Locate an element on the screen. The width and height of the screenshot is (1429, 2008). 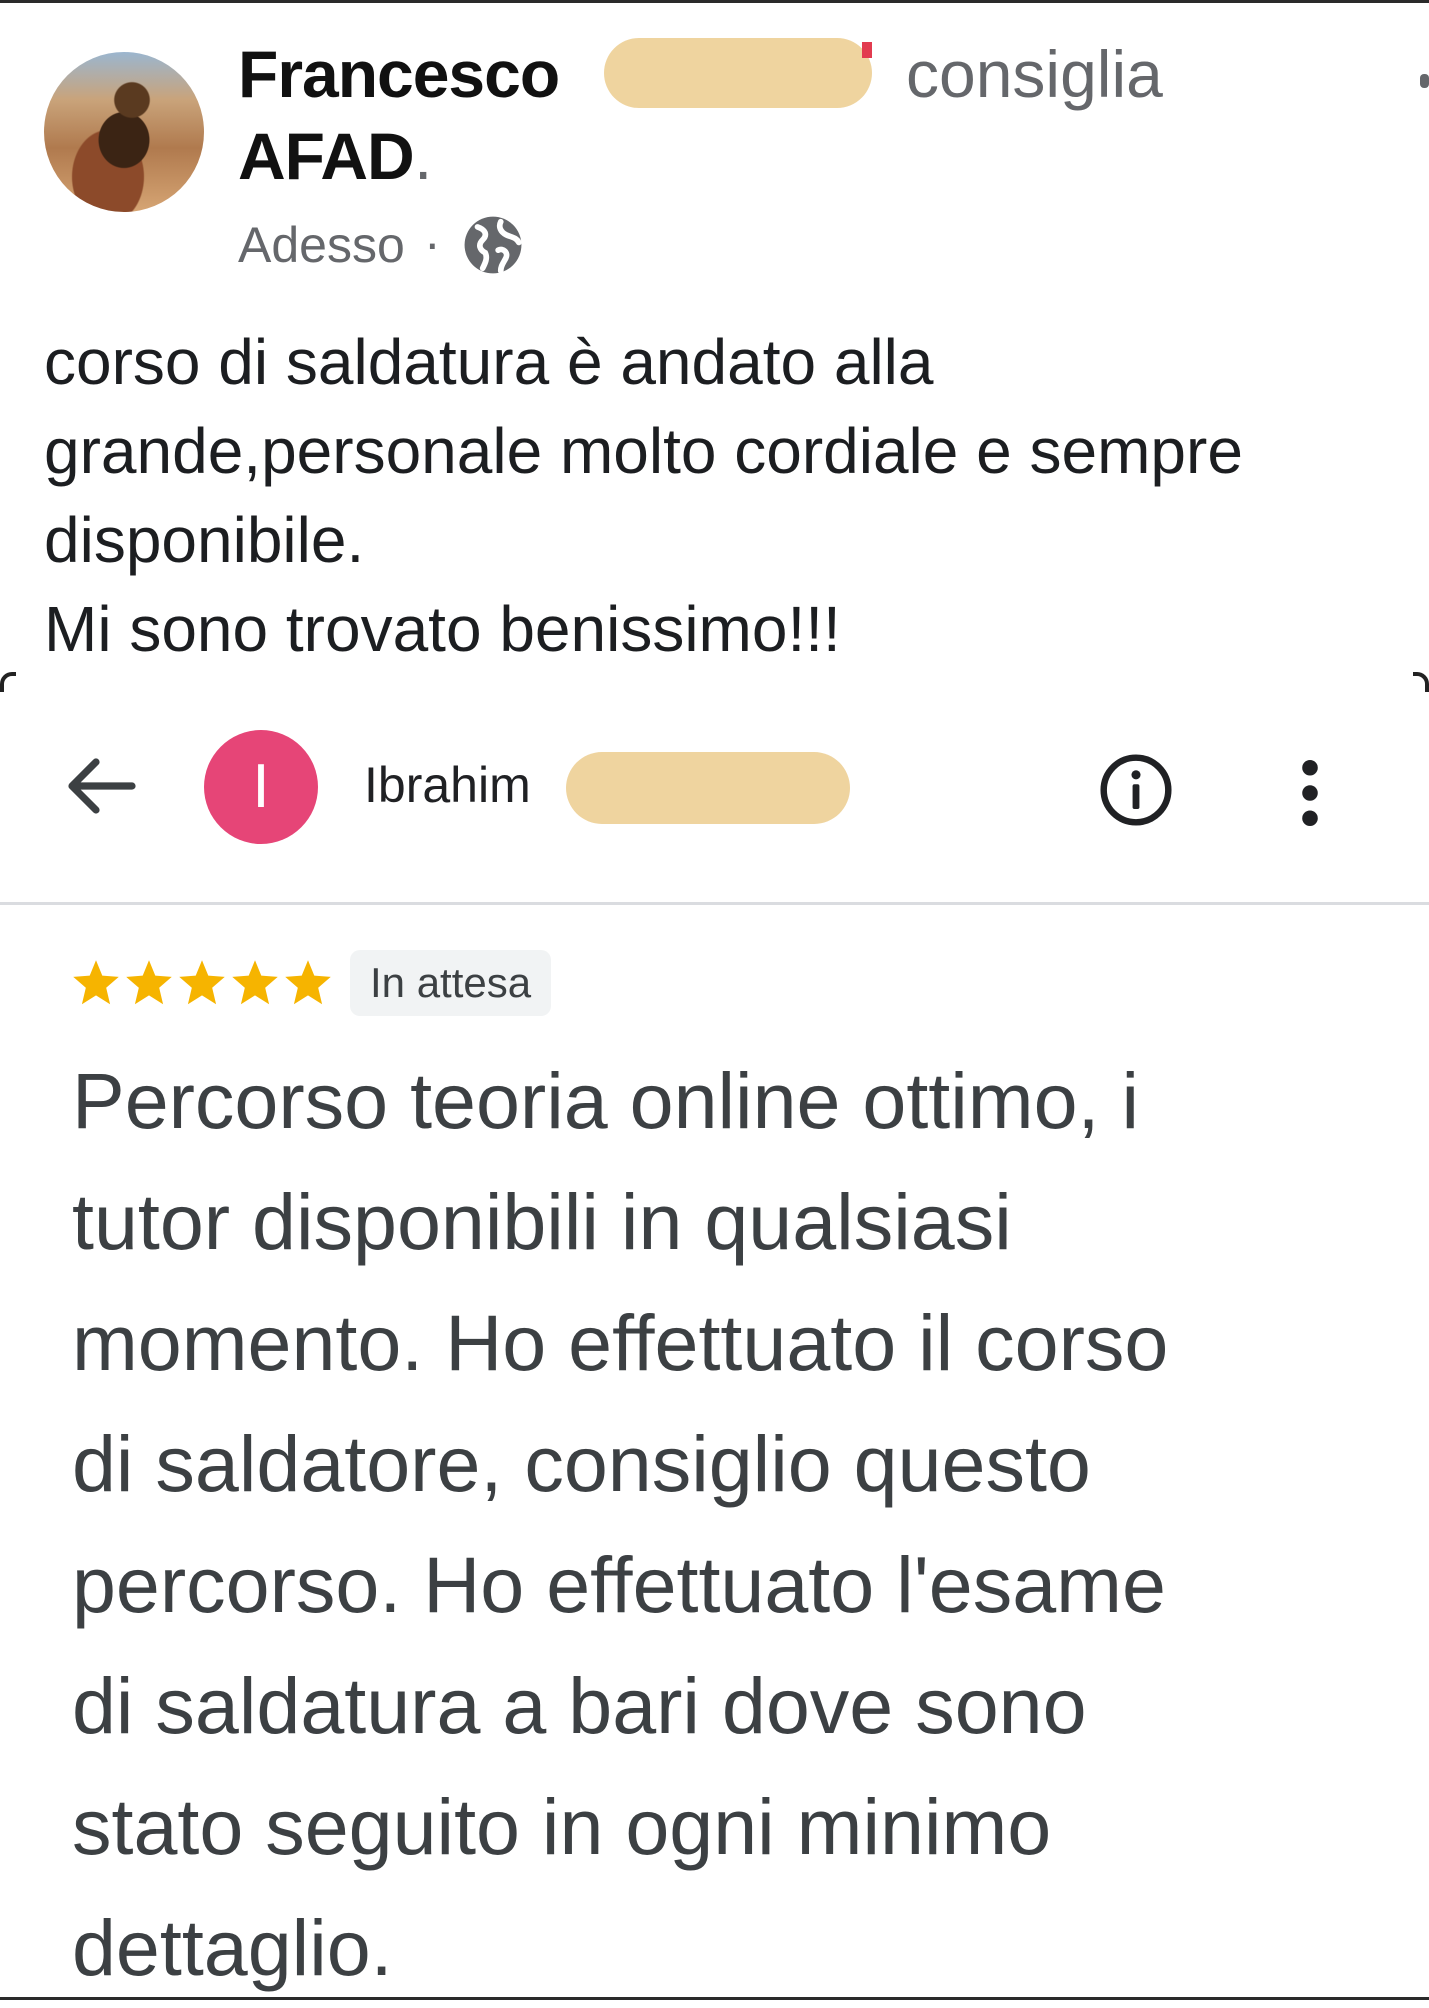
review-text-line: di saldatore, consiglio questo is located at coordinates (581, 1463).